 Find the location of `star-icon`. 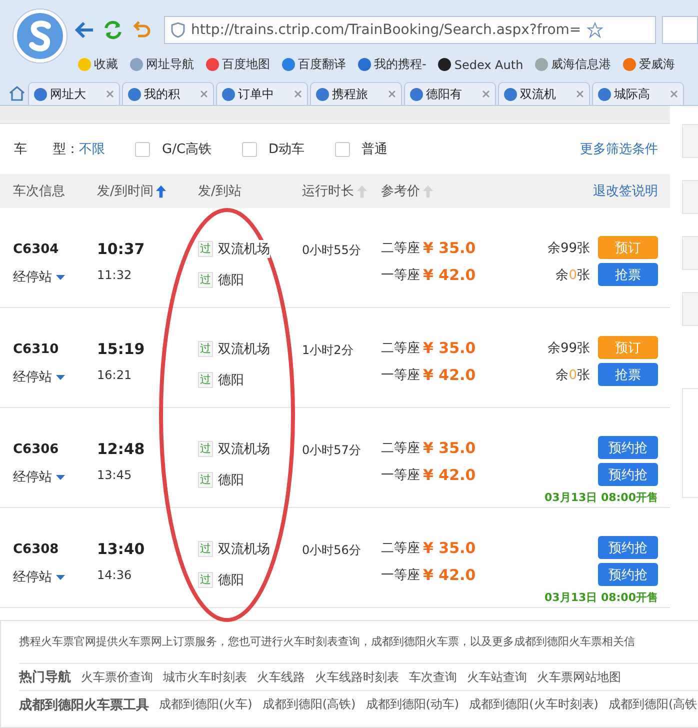

star-icon is located at coordinates (595, 30).